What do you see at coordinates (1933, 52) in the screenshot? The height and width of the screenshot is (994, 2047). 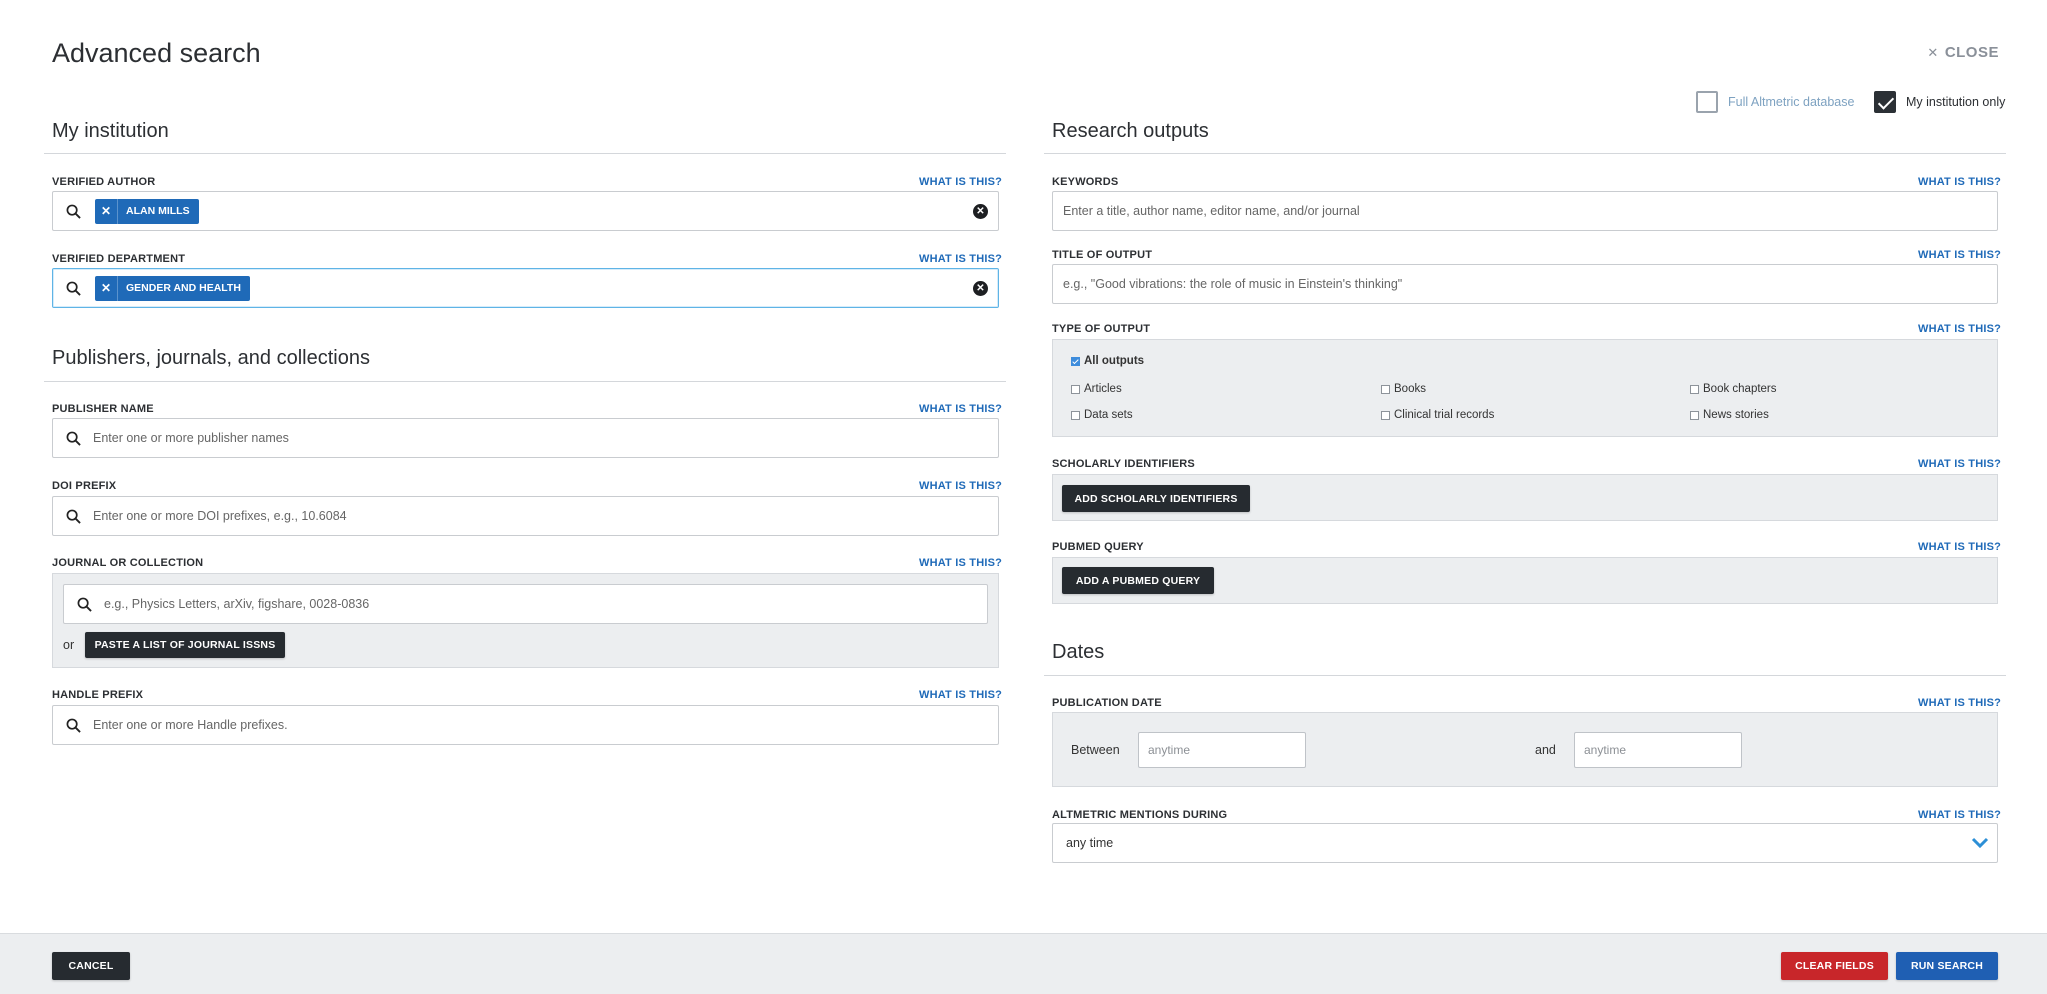 I see `close-icon: ✕` at bounding box center [1933, 52].